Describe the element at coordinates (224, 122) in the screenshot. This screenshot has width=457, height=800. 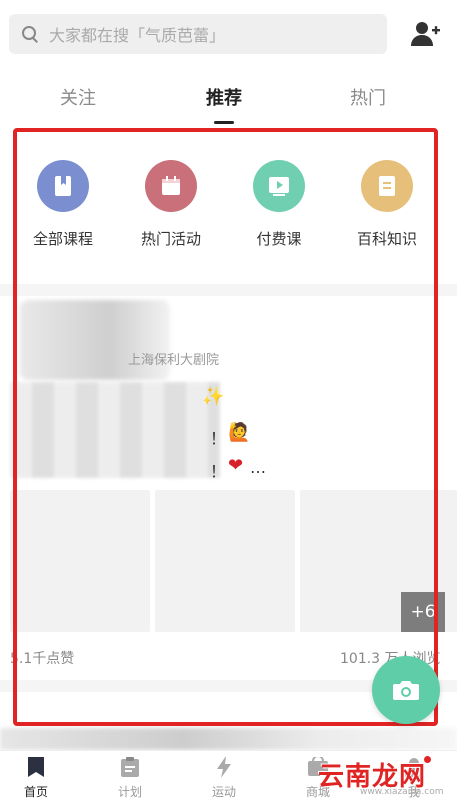
I see `active-tab-indicator` at that location.